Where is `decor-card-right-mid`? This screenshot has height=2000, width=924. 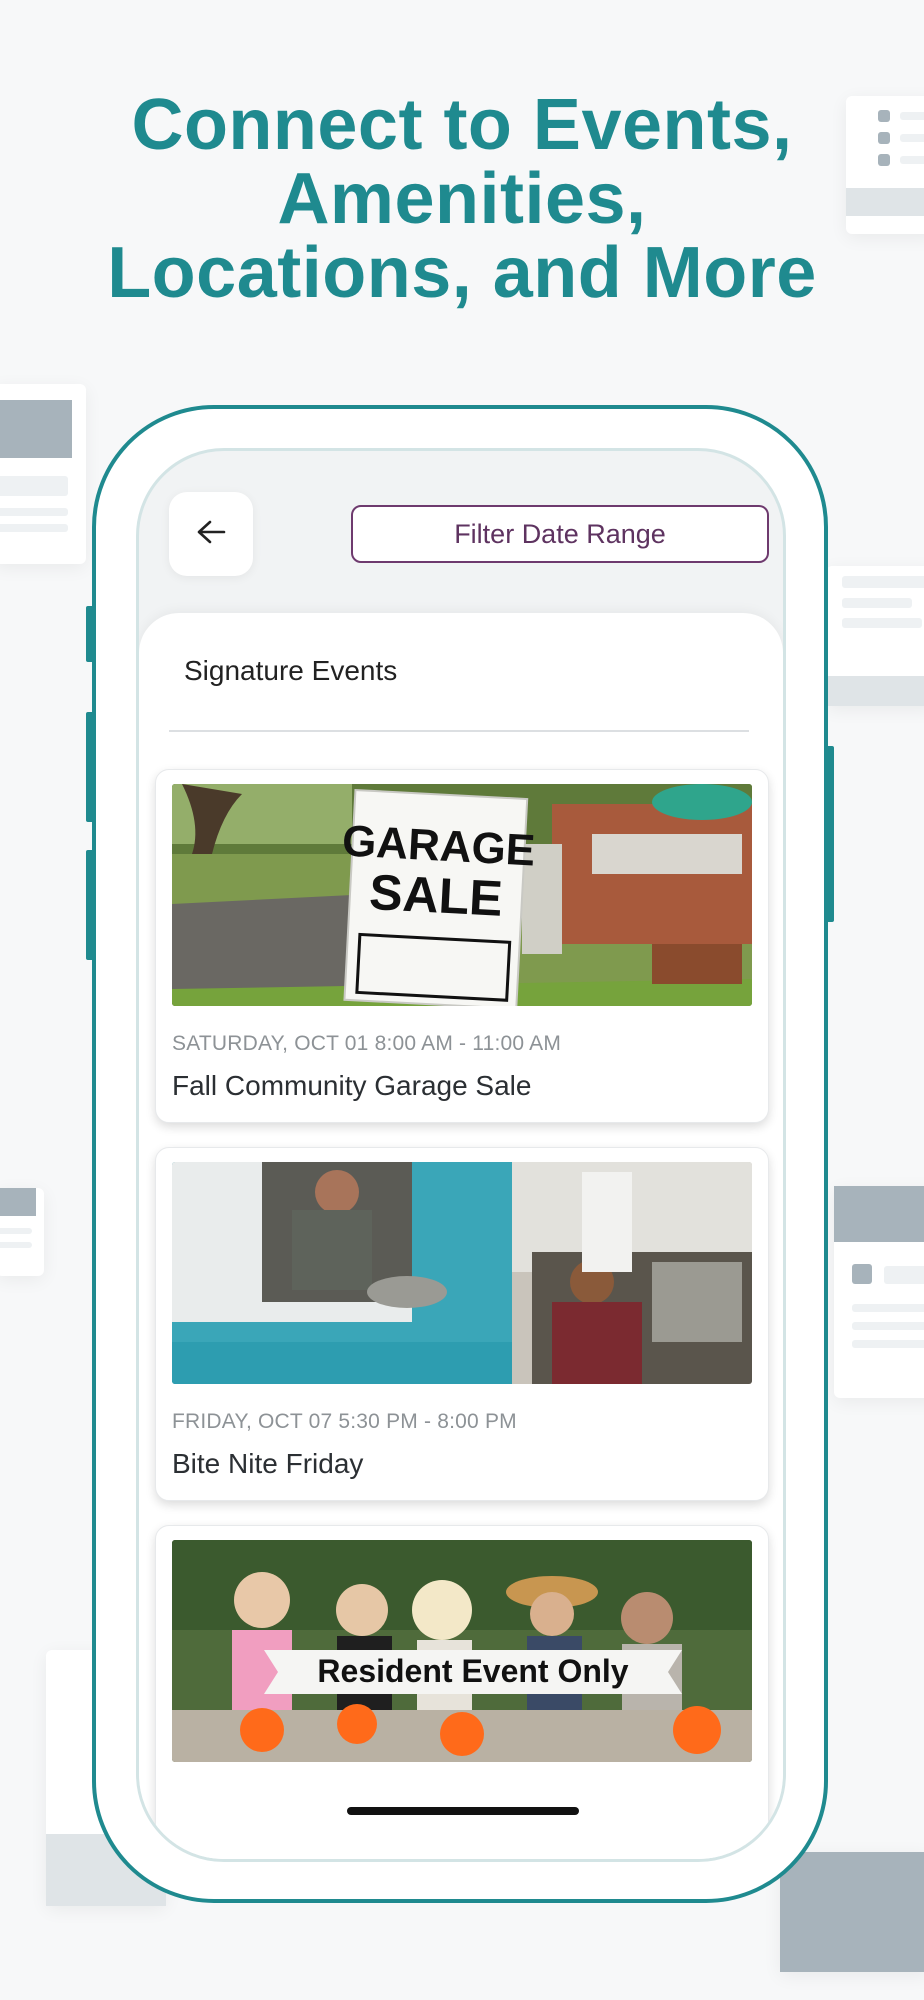
decor-card-right-mid is located at coordinates (875, 636).